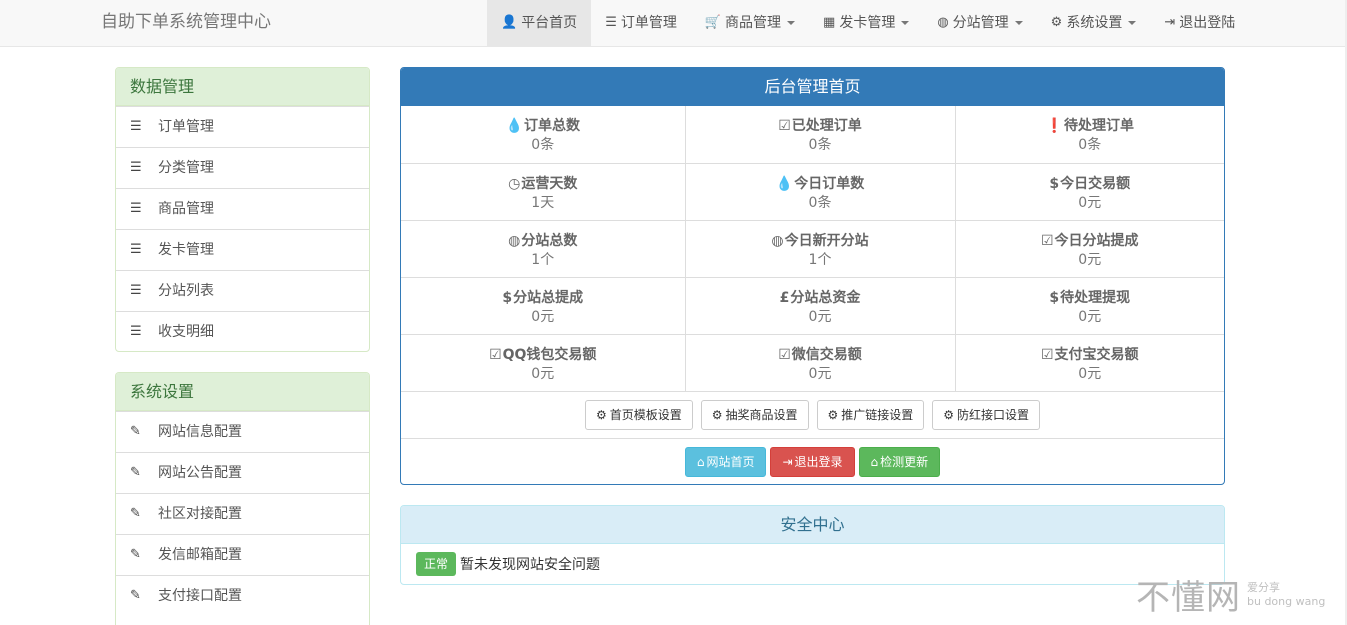  Describe the element at coordinates (549, 354) in the screenshot. I see `stat-label: QQ钱包交易额` at that location.